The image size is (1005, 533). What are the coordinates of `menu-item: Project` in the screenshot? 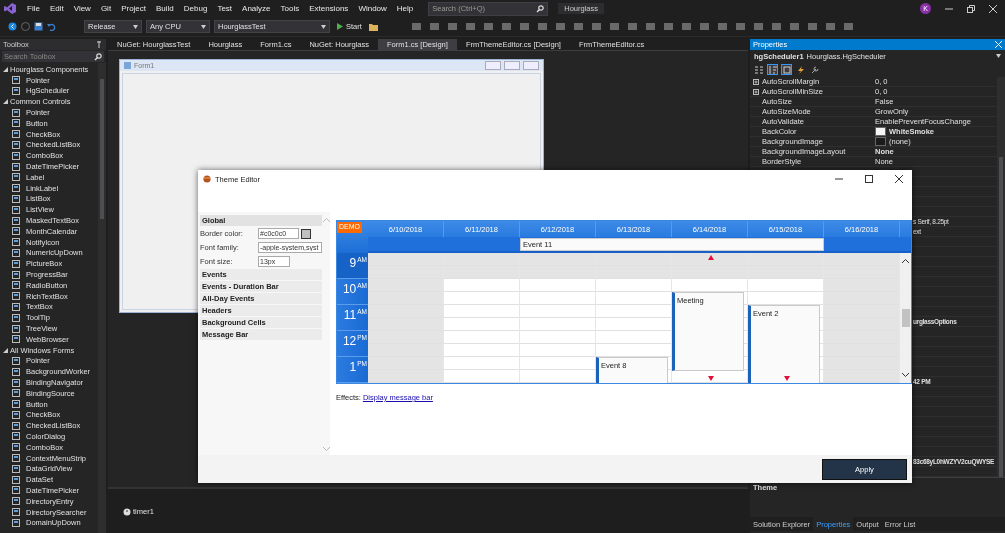 It's located at (134, 8).